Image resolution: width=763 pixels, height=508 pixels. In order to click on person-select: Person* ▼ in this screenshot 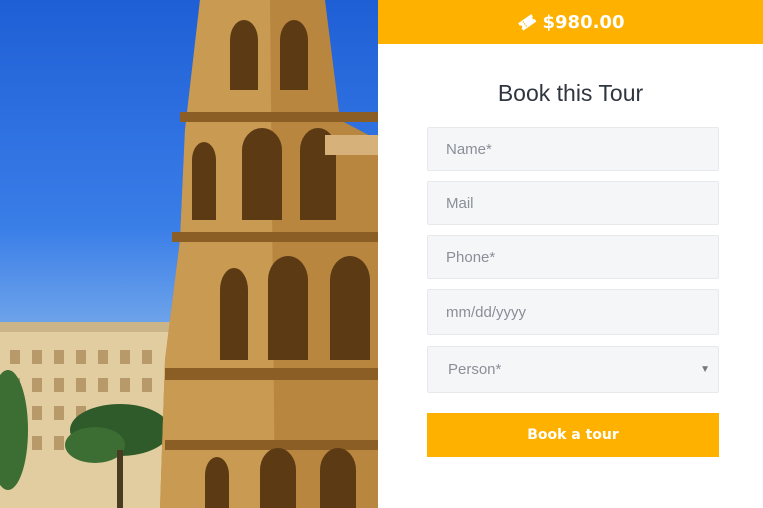, I will do `click(573, 369)`.